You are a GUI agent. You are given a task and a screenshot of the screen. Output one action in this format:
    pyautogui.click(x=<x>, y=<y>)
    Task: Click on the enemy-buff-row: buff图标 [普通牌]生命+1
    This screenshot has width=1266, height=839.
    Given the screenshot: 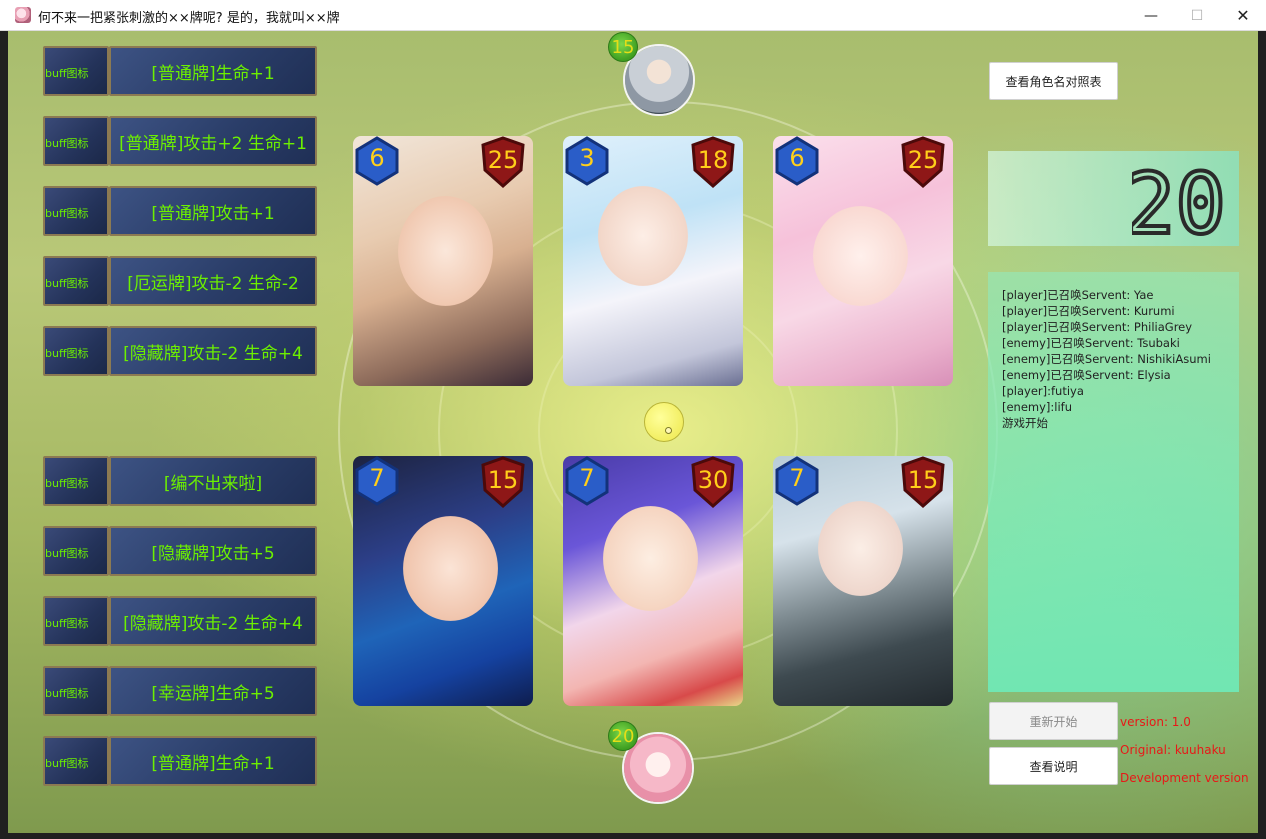 What is the action you would take?
    pyautogui.click(x=180, y=71)
    